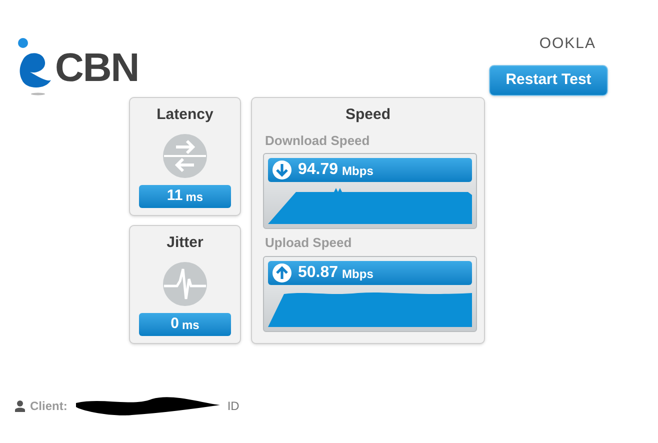 This screenshot has height=443, width=658. I want to click on speed-value: 94.79 Mbps, so click(370, 170).